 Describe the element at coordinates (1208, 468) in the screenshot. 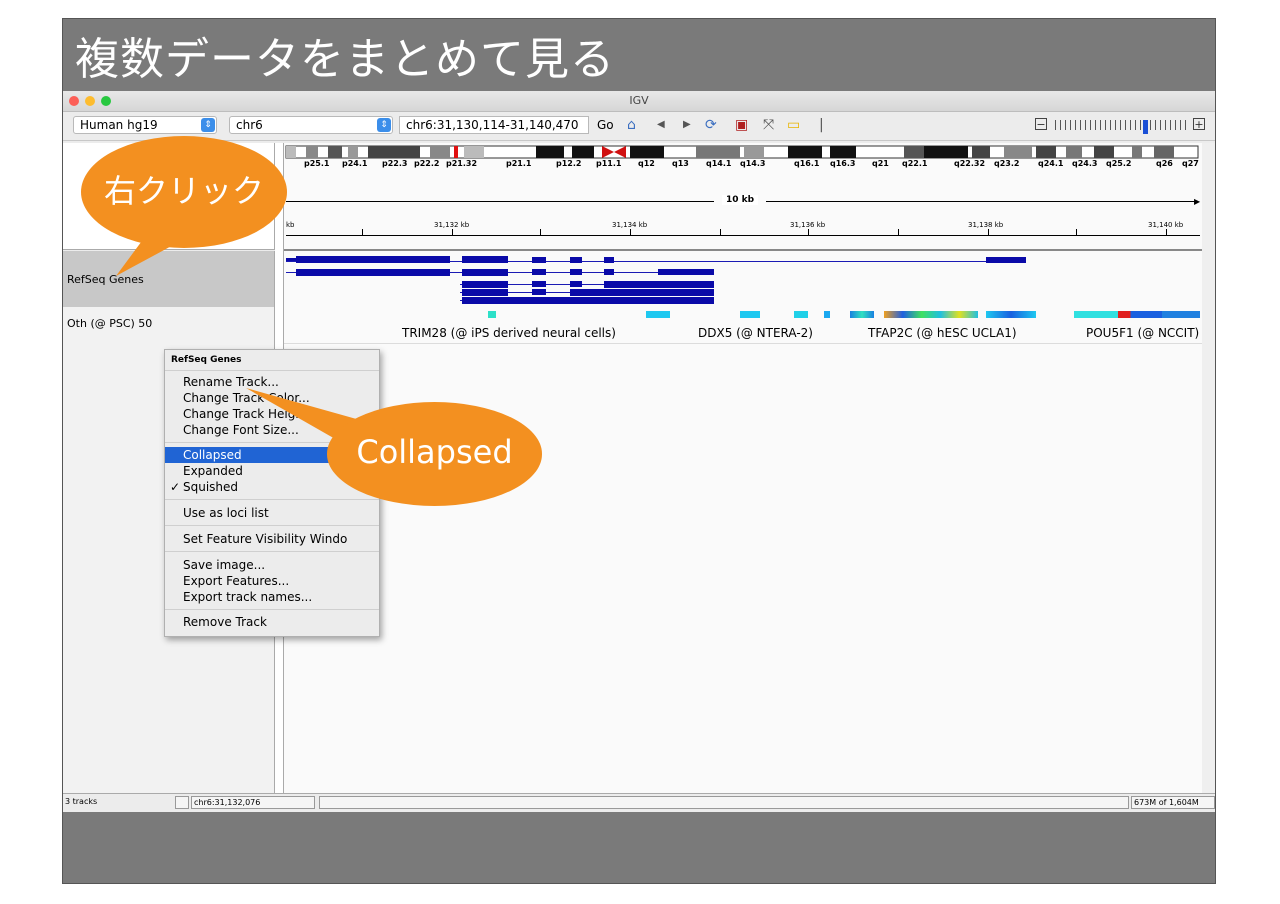

I see `vertical-scrollbar` at that location.